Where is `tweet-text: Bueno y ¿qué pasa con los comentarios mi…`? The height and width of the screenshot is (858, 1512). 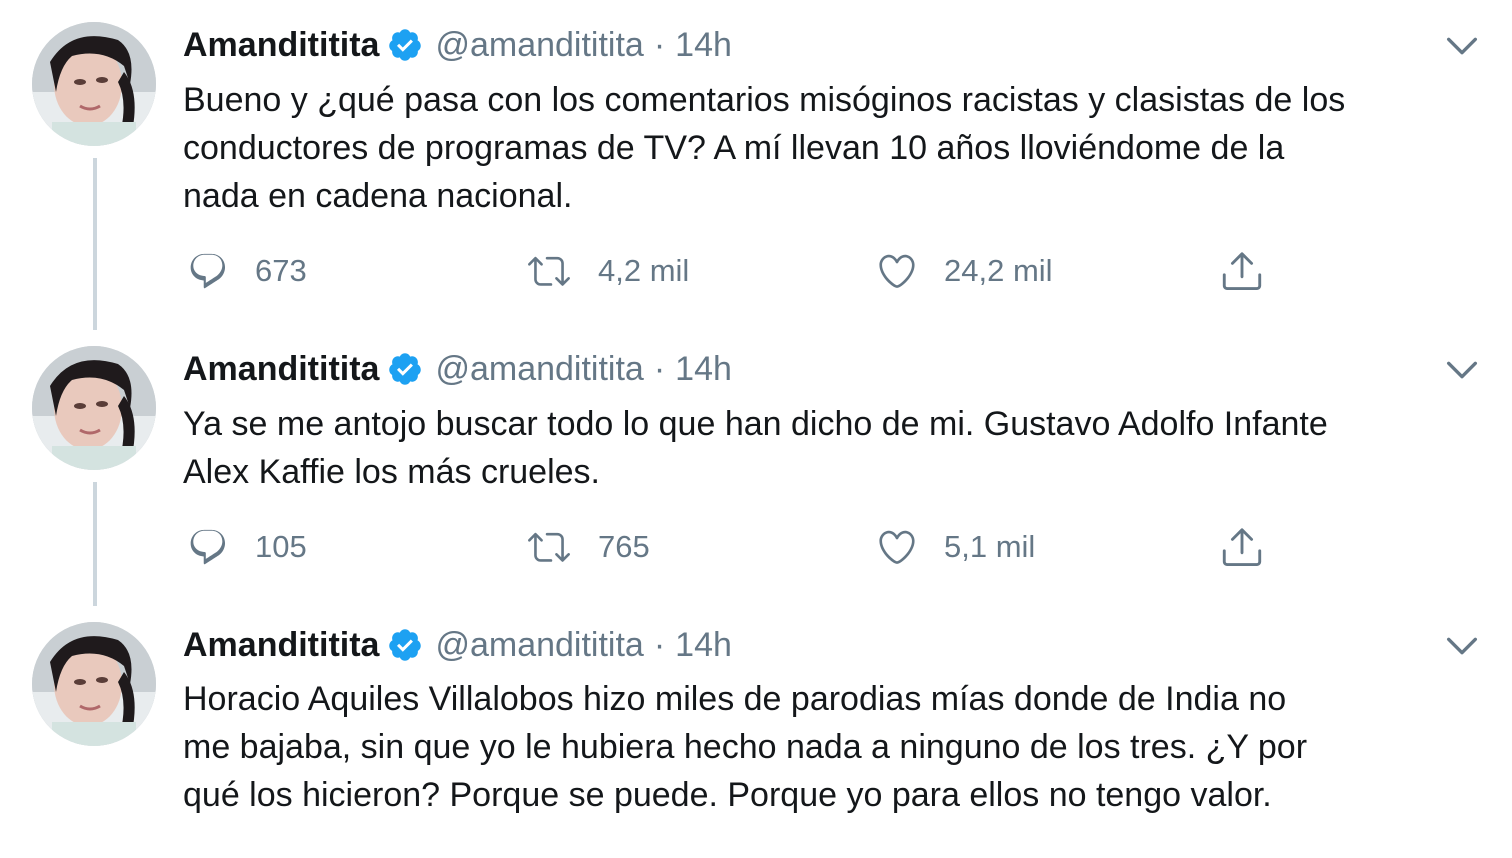
tweet-text: Bueno y ¿qué pasa con los comentarios mi… is located at coordinates (764, 148).